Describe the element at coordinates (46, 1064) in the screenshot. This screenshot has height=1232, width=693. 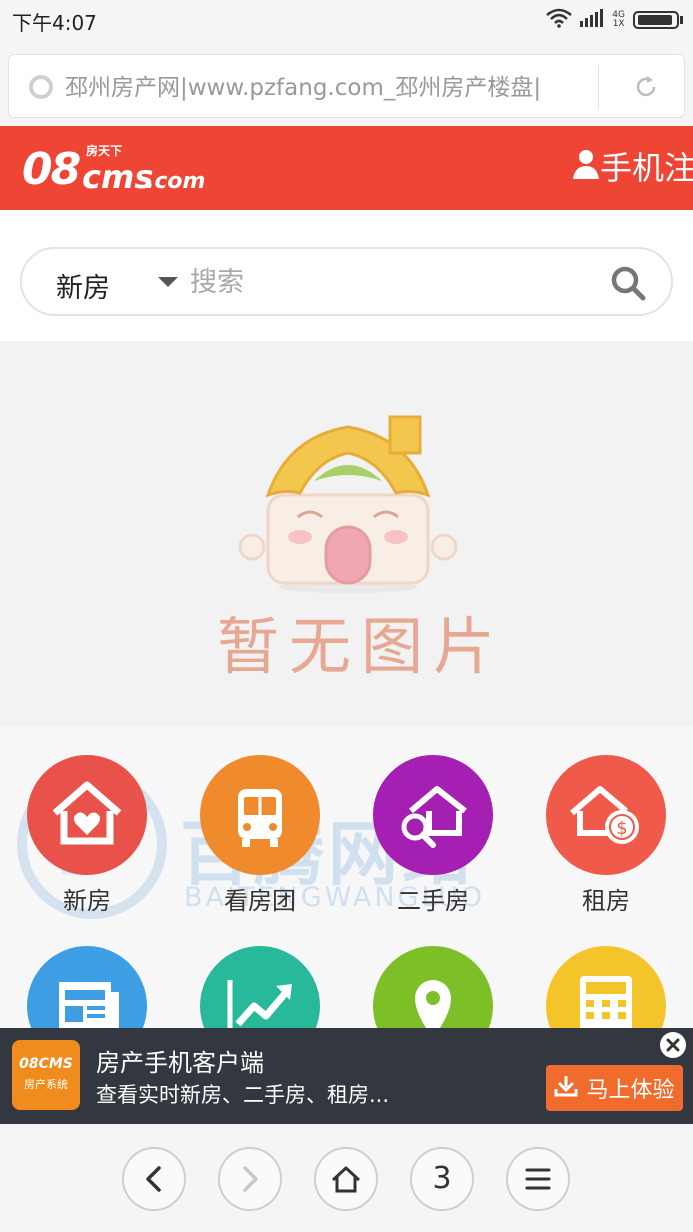
I see `app-logo-top: 08CMS` at that location.